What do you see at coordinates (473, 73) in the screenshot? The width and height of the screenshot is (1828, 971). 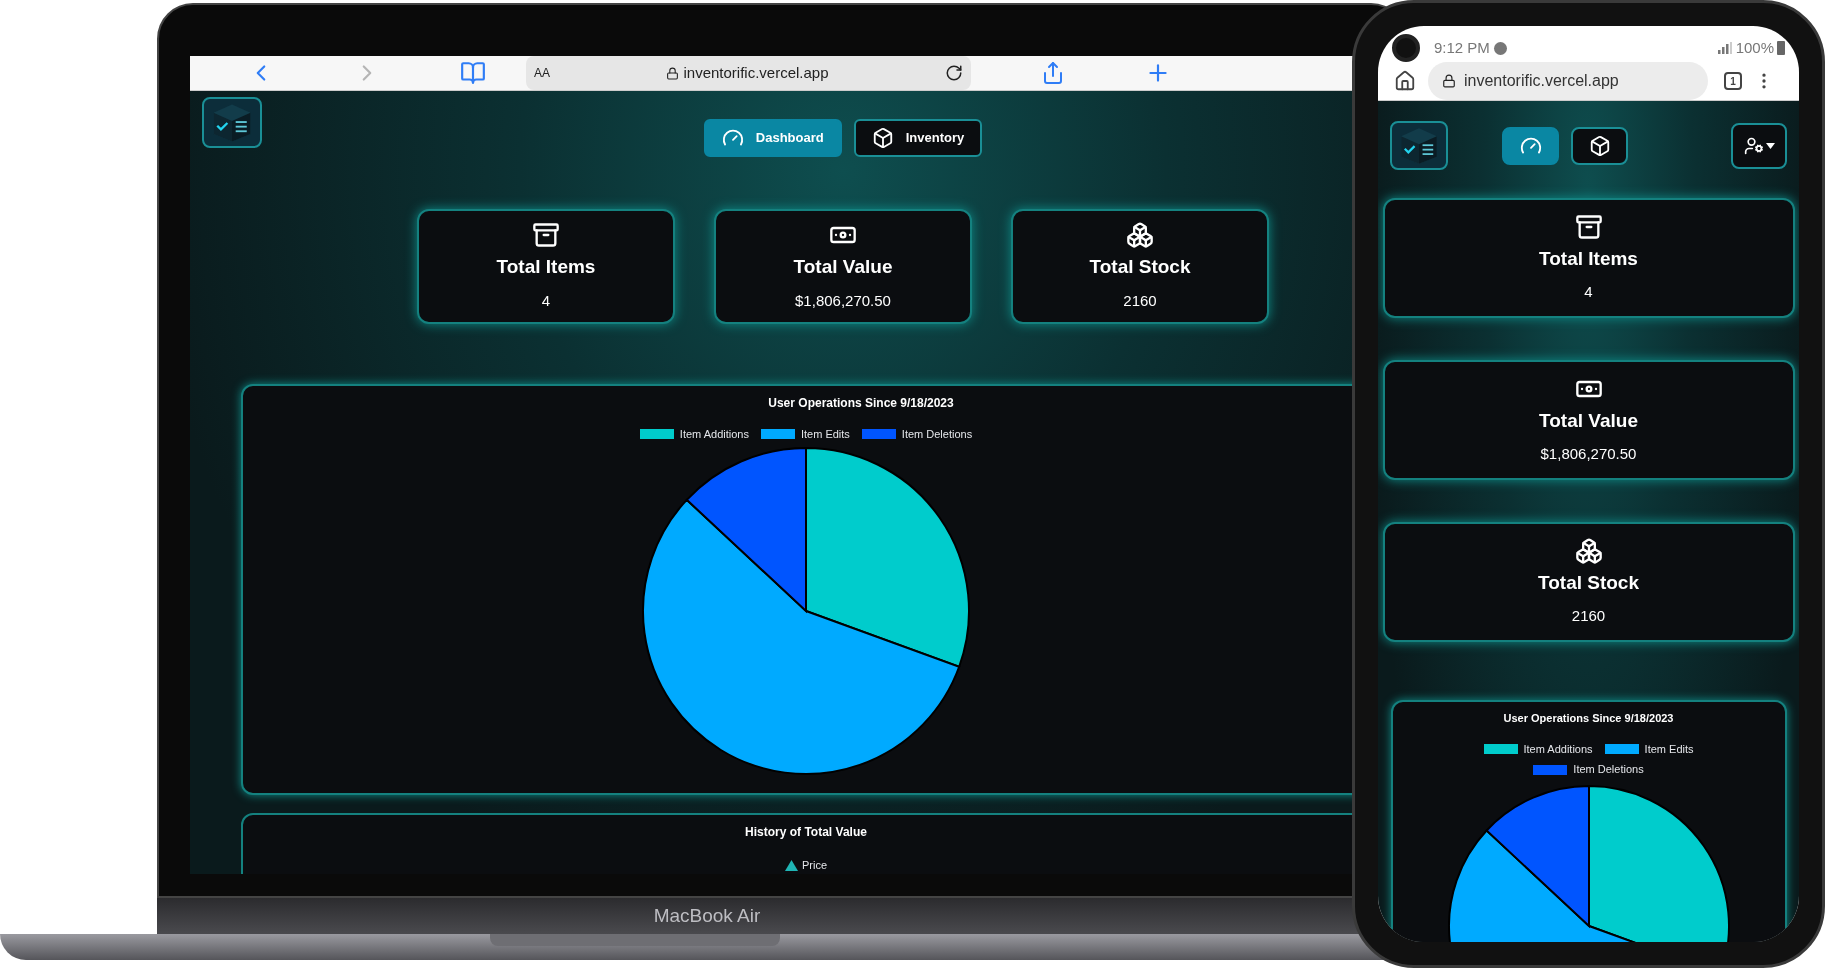 I see `bookmarks-icon` at bounding box center [473, 73].